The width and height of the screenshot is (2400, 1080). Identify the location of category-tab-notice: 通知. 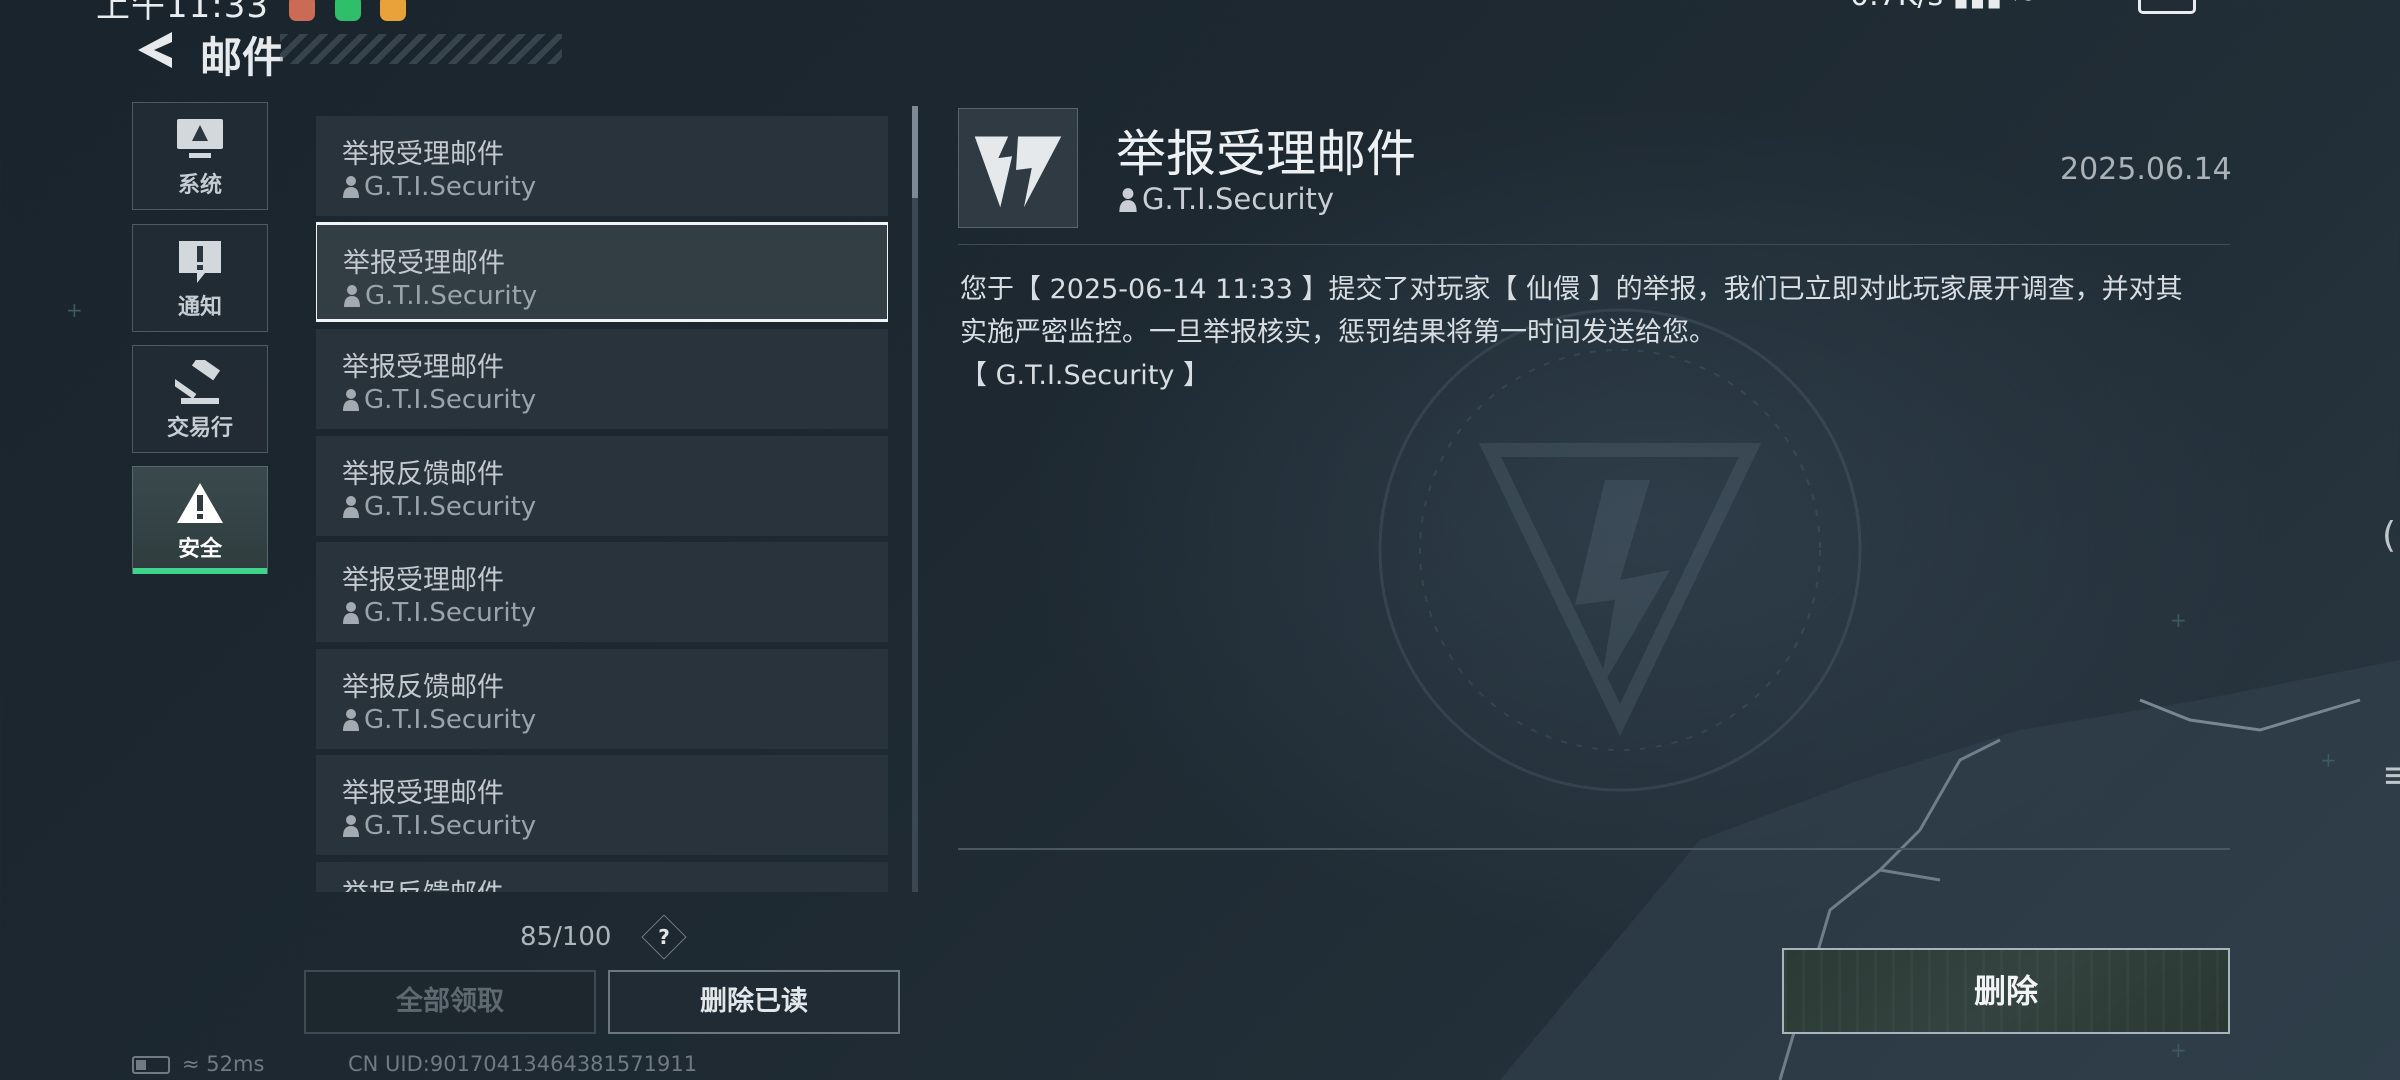
(200, 278).